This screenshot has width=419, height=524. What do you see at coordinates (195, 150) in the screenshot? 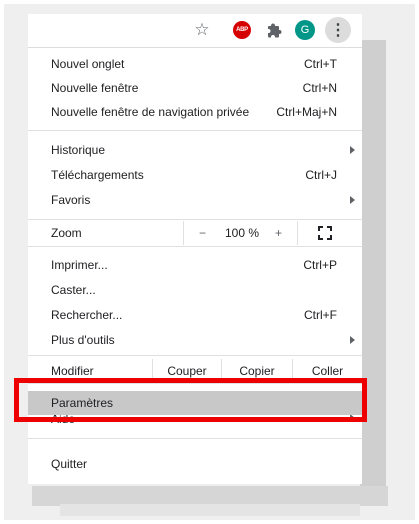
I see `menu-item-history: Historique` at bounding box center [195, 150].